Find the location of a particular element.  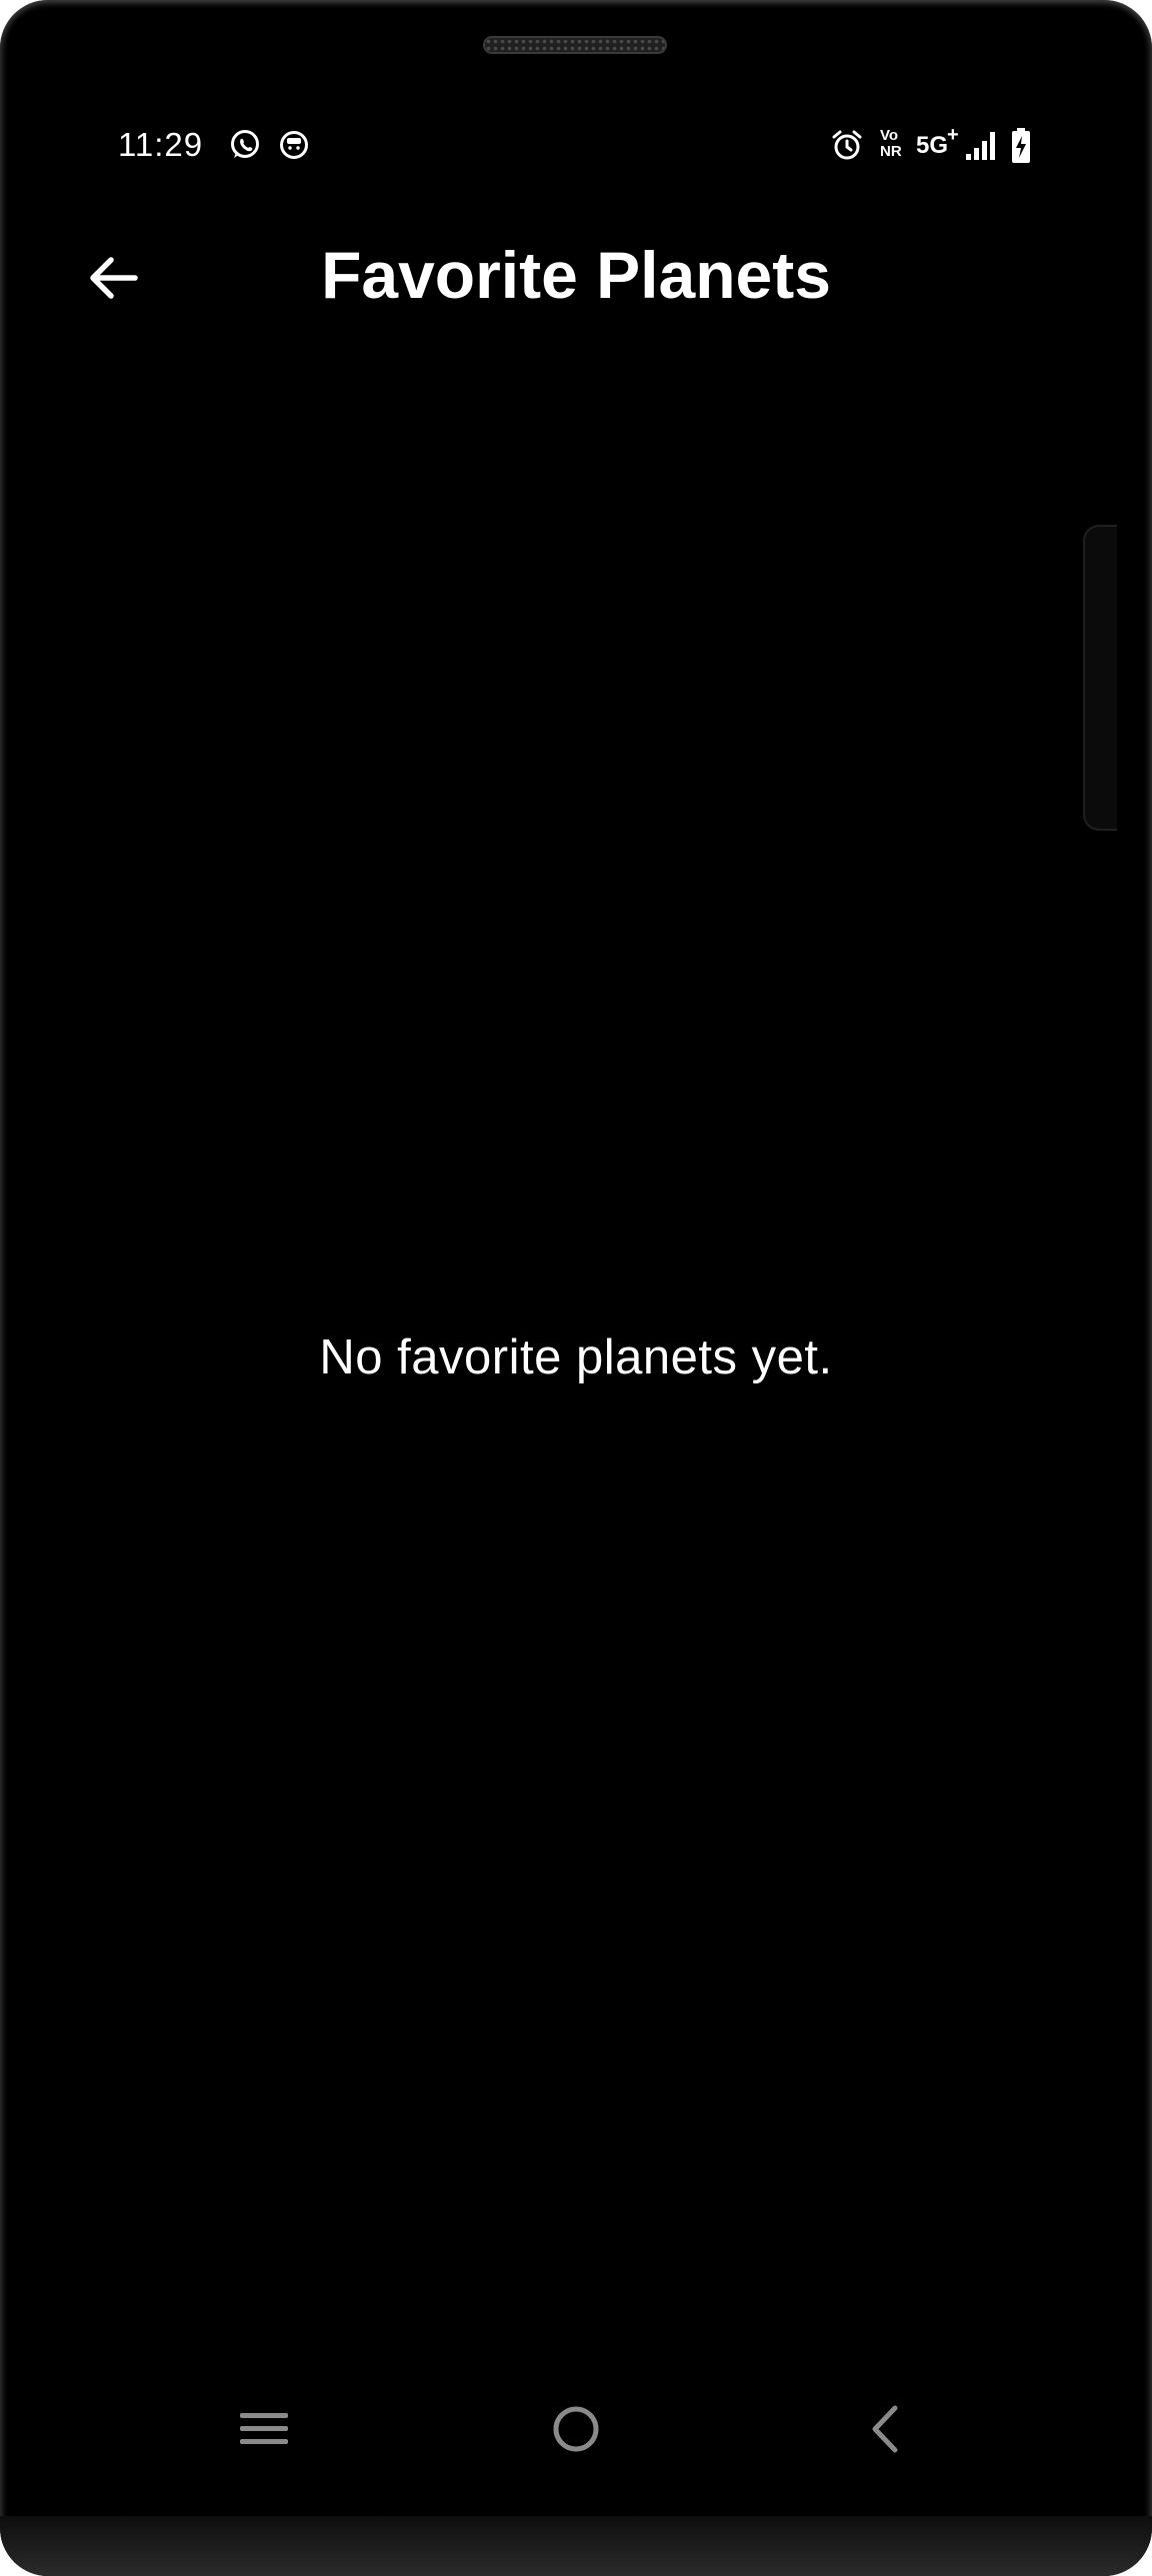

vonr-icon: Vo NR is located at coordinates (893, 146).